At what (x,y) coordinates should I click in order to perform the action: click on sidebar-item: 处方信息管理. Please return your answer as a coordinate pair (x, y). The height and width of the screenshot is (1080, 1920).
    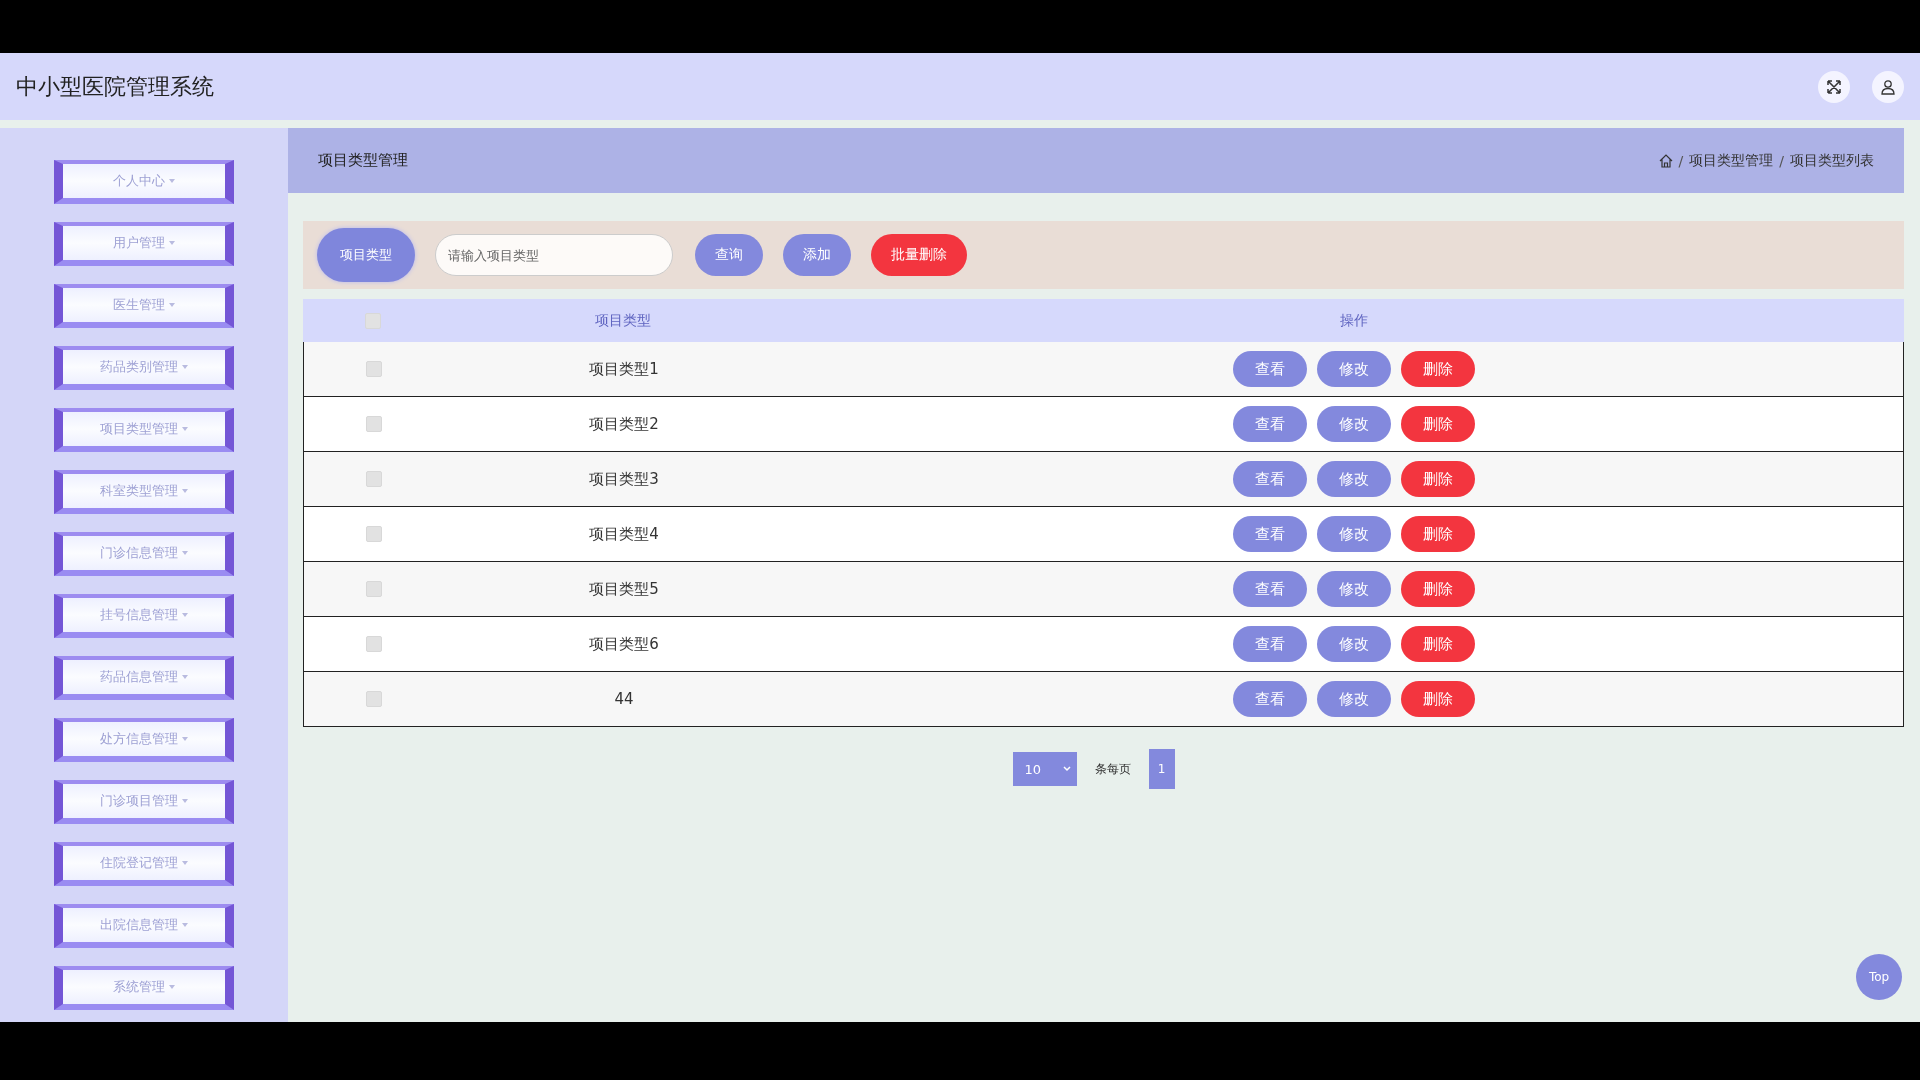
    Looking at the image, I should click on (144, 740).